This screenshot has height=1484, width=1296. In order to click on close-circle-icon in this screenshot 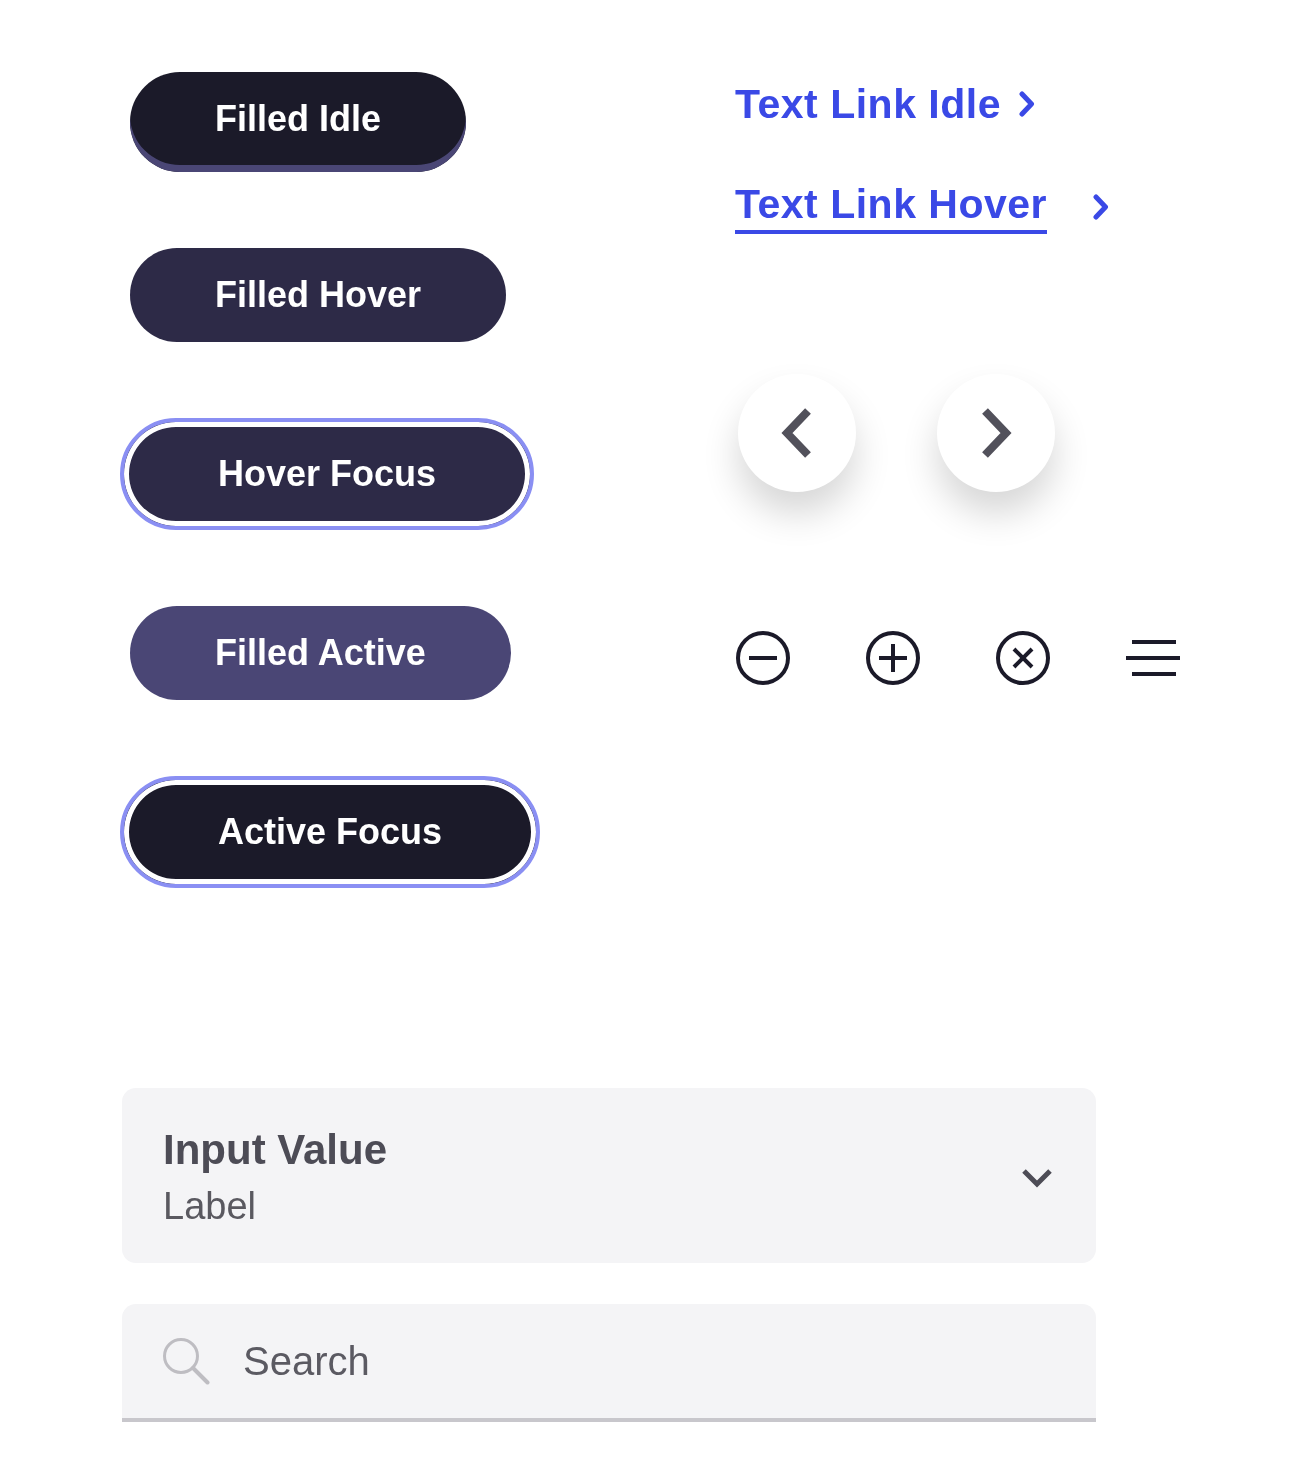, I will do `click(1023, 658)`.